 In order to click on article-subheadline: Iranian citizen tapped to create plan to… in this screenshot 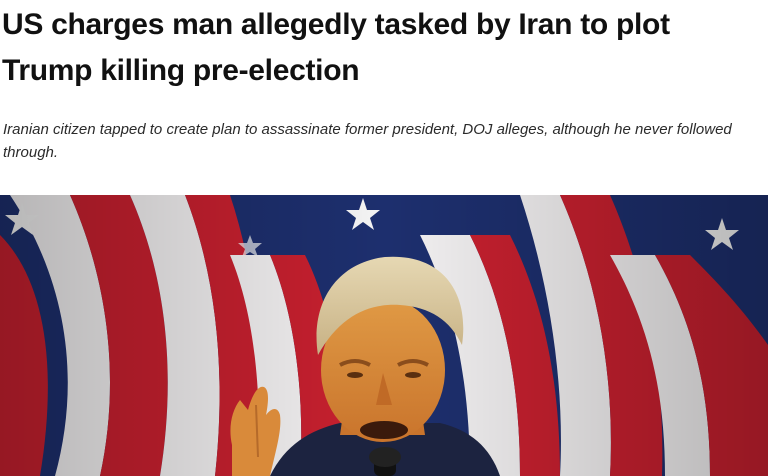, I will do `click(367, 141)`.